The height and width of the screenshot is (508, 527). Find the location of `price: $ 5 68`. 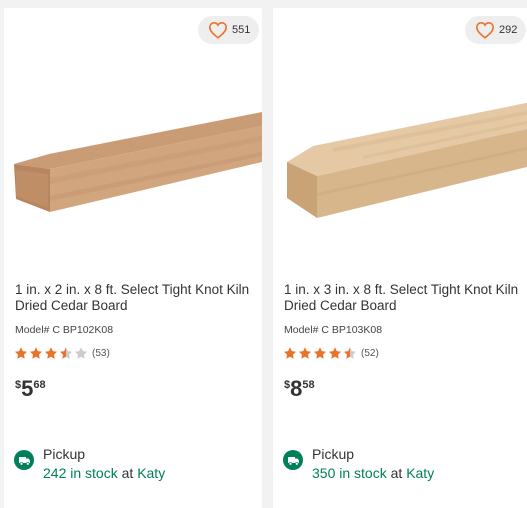

price: $ 5 68 is located at coordinates (30, 389).